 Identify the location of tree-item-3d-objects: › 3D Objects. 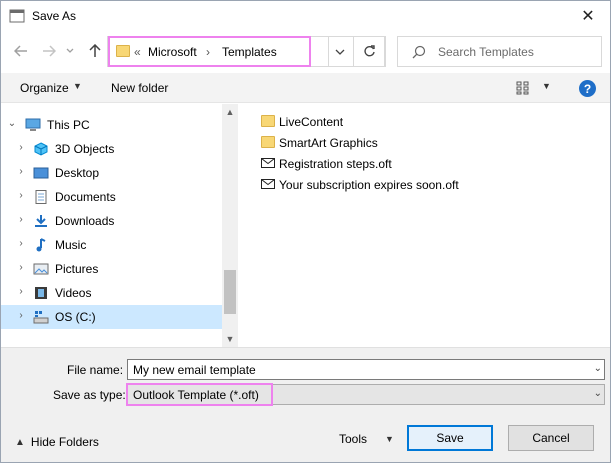
(111, 149).